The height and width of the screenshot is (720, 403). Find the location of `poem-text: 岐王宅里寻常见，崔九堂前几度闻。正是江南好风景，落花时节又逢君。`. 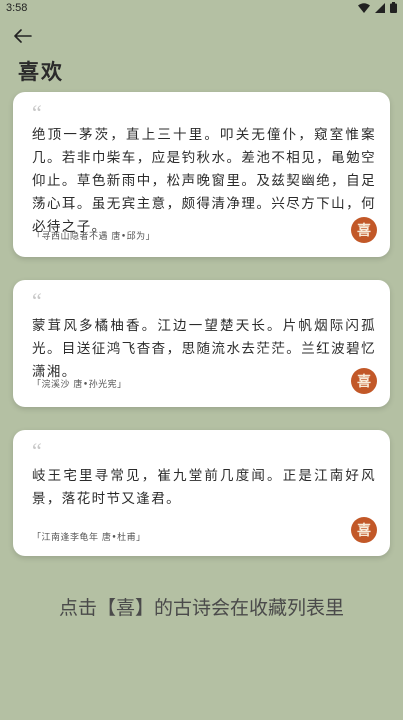

poem-text: 岐王宅里寻常见，崔九堂前几度闻。正是江南好风景，落花时节又逢君。 is located at coordinates (204, 487).